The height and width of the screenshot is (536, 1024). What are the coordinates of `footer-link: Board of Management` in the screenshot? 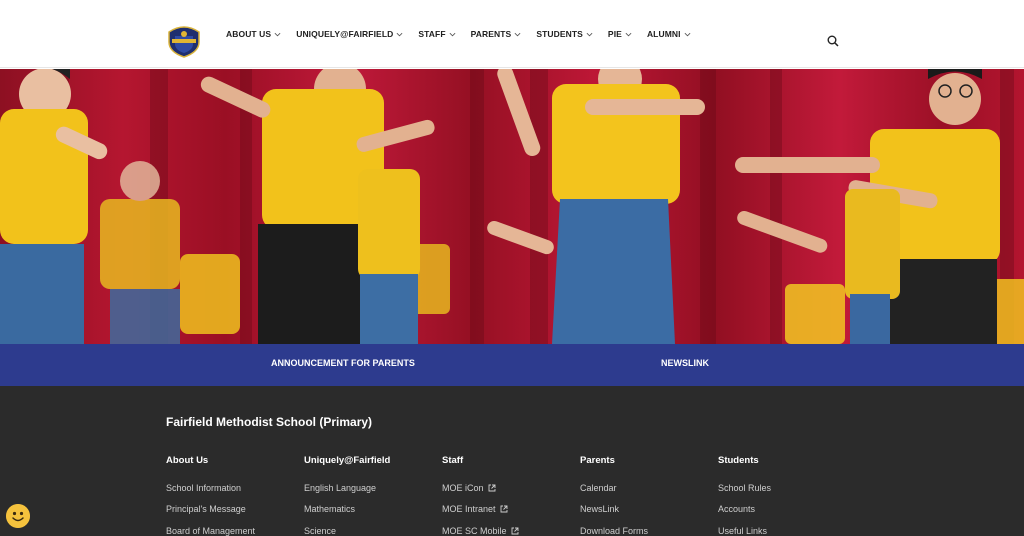 It's located at (210, 528).